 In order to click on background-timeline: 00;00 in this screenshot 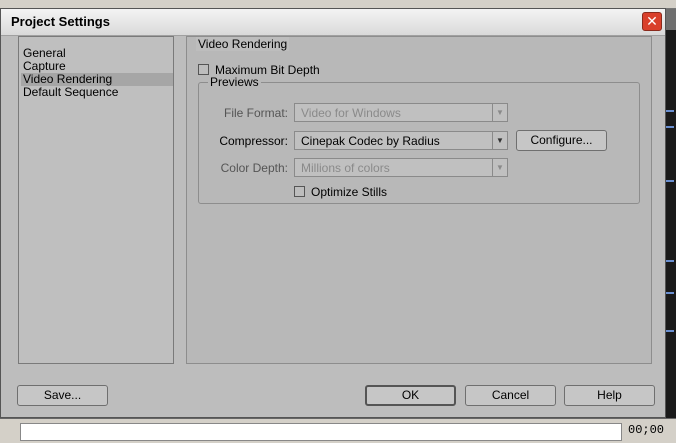, I will do `click(338, 430)`.